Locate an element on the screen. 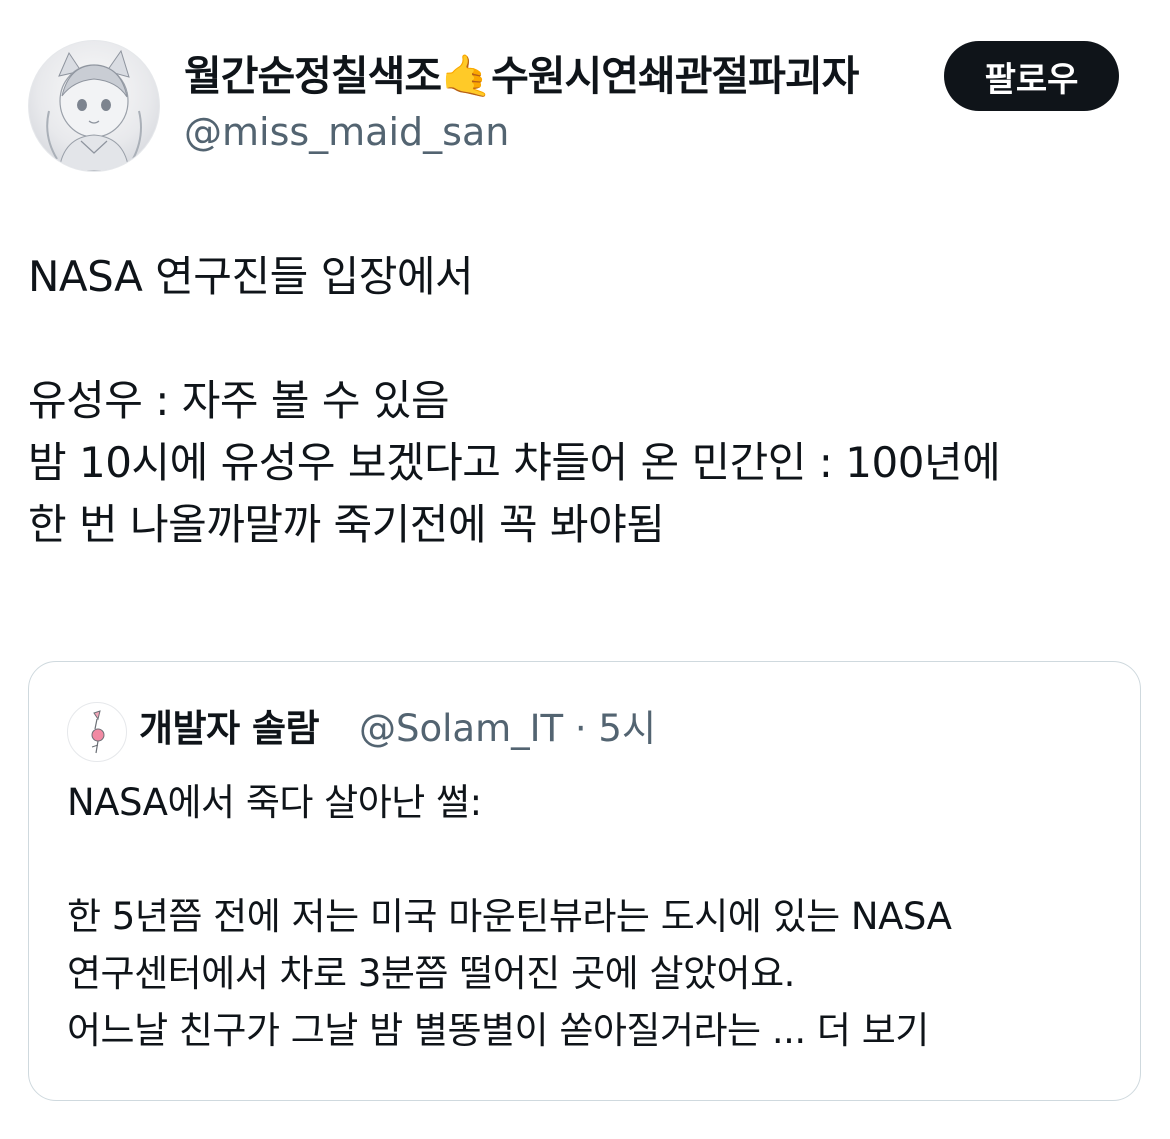  tweet-line: 밤 10시에 유성우 보겠다고 챠들어 온 민간인 : 100년에 is located at coordinates (514, 462).